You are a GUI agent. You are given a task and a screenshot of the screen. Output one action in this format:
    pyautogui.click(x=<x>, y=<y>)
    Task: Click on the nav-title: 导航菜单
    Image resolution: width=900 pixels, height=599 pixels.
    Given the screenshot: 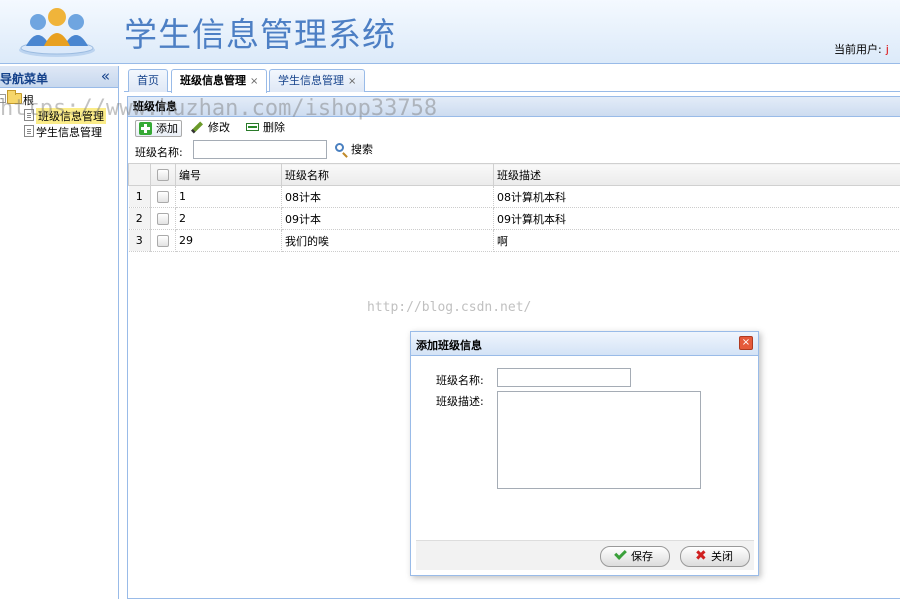 What is the action you would take?
    pyautogui.click(x=24, y=79)
    